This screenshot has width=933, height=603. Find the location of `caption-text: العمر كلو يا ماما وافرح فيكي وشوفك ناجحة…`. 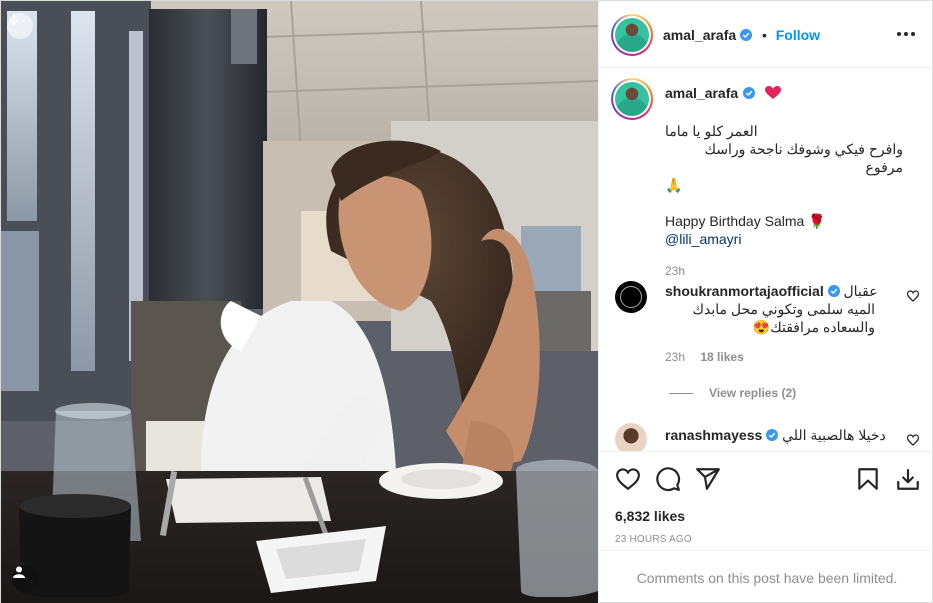

caption-text: العمر كلو يا ماما وافرح فيكي وشوفك ناجحة… is located at coordinates (784, 201).